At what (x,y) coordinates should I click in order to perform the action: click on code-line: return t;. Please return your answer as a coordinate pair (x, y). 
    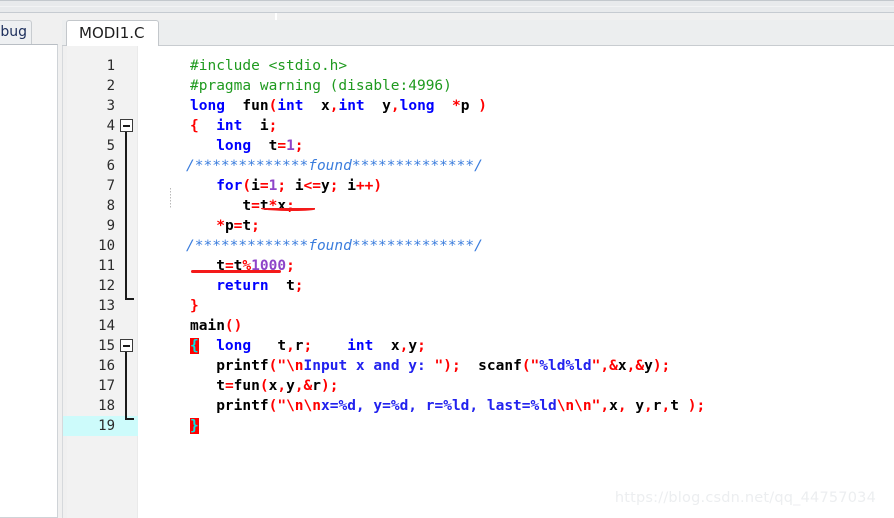
    Looking at the image, I should click on (260, 286).